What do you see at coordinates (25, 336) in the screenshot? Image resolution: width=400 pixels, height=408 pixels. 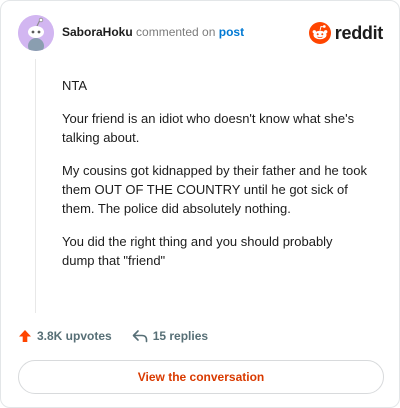 I see `upvote-arrow-icon` at bounding box center [25, 336].